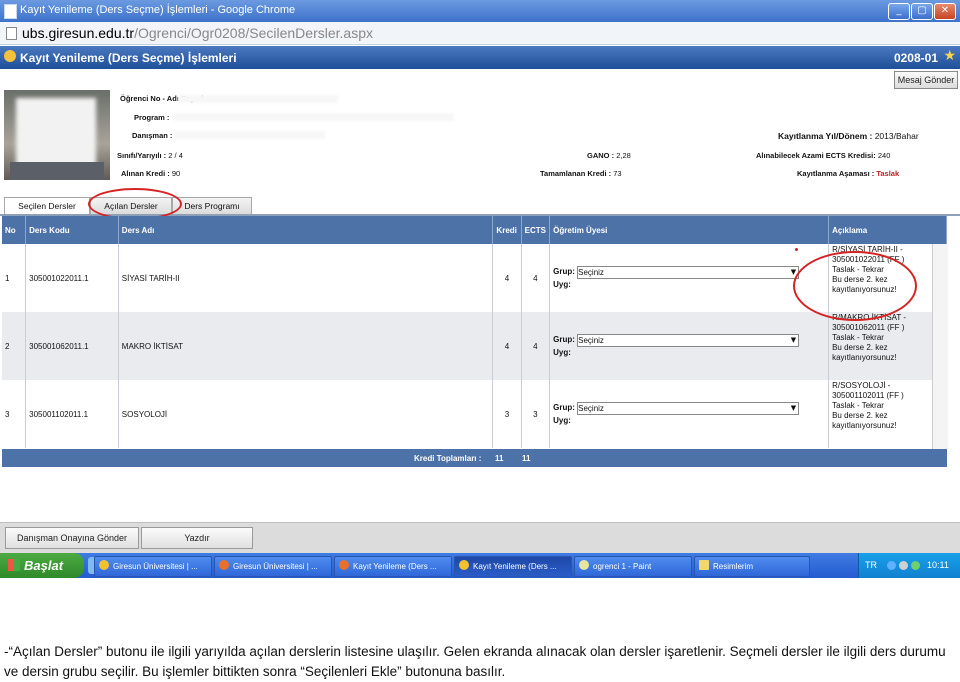 This screenshot has width=960, height=682. Describe the element at coordinates (848, 173) in the screenshot. I see `stage-info: Kayıtlanma Aşaması : Taslak` at that location.